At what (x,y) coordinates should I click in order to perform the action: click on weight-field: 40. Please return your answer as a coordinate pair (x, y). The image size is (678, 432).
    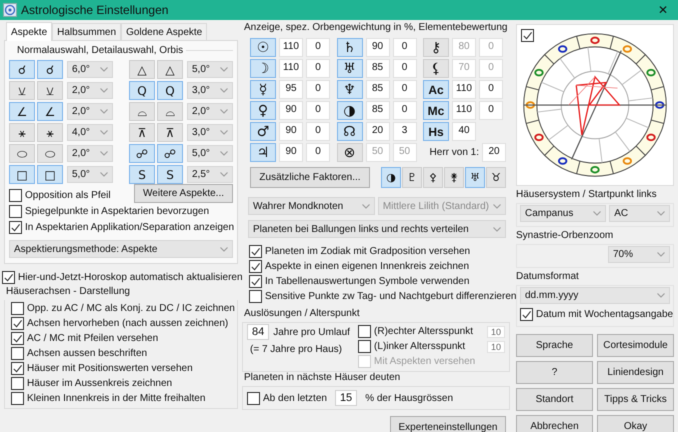
    Looking at the image, I should click on (464, 131).